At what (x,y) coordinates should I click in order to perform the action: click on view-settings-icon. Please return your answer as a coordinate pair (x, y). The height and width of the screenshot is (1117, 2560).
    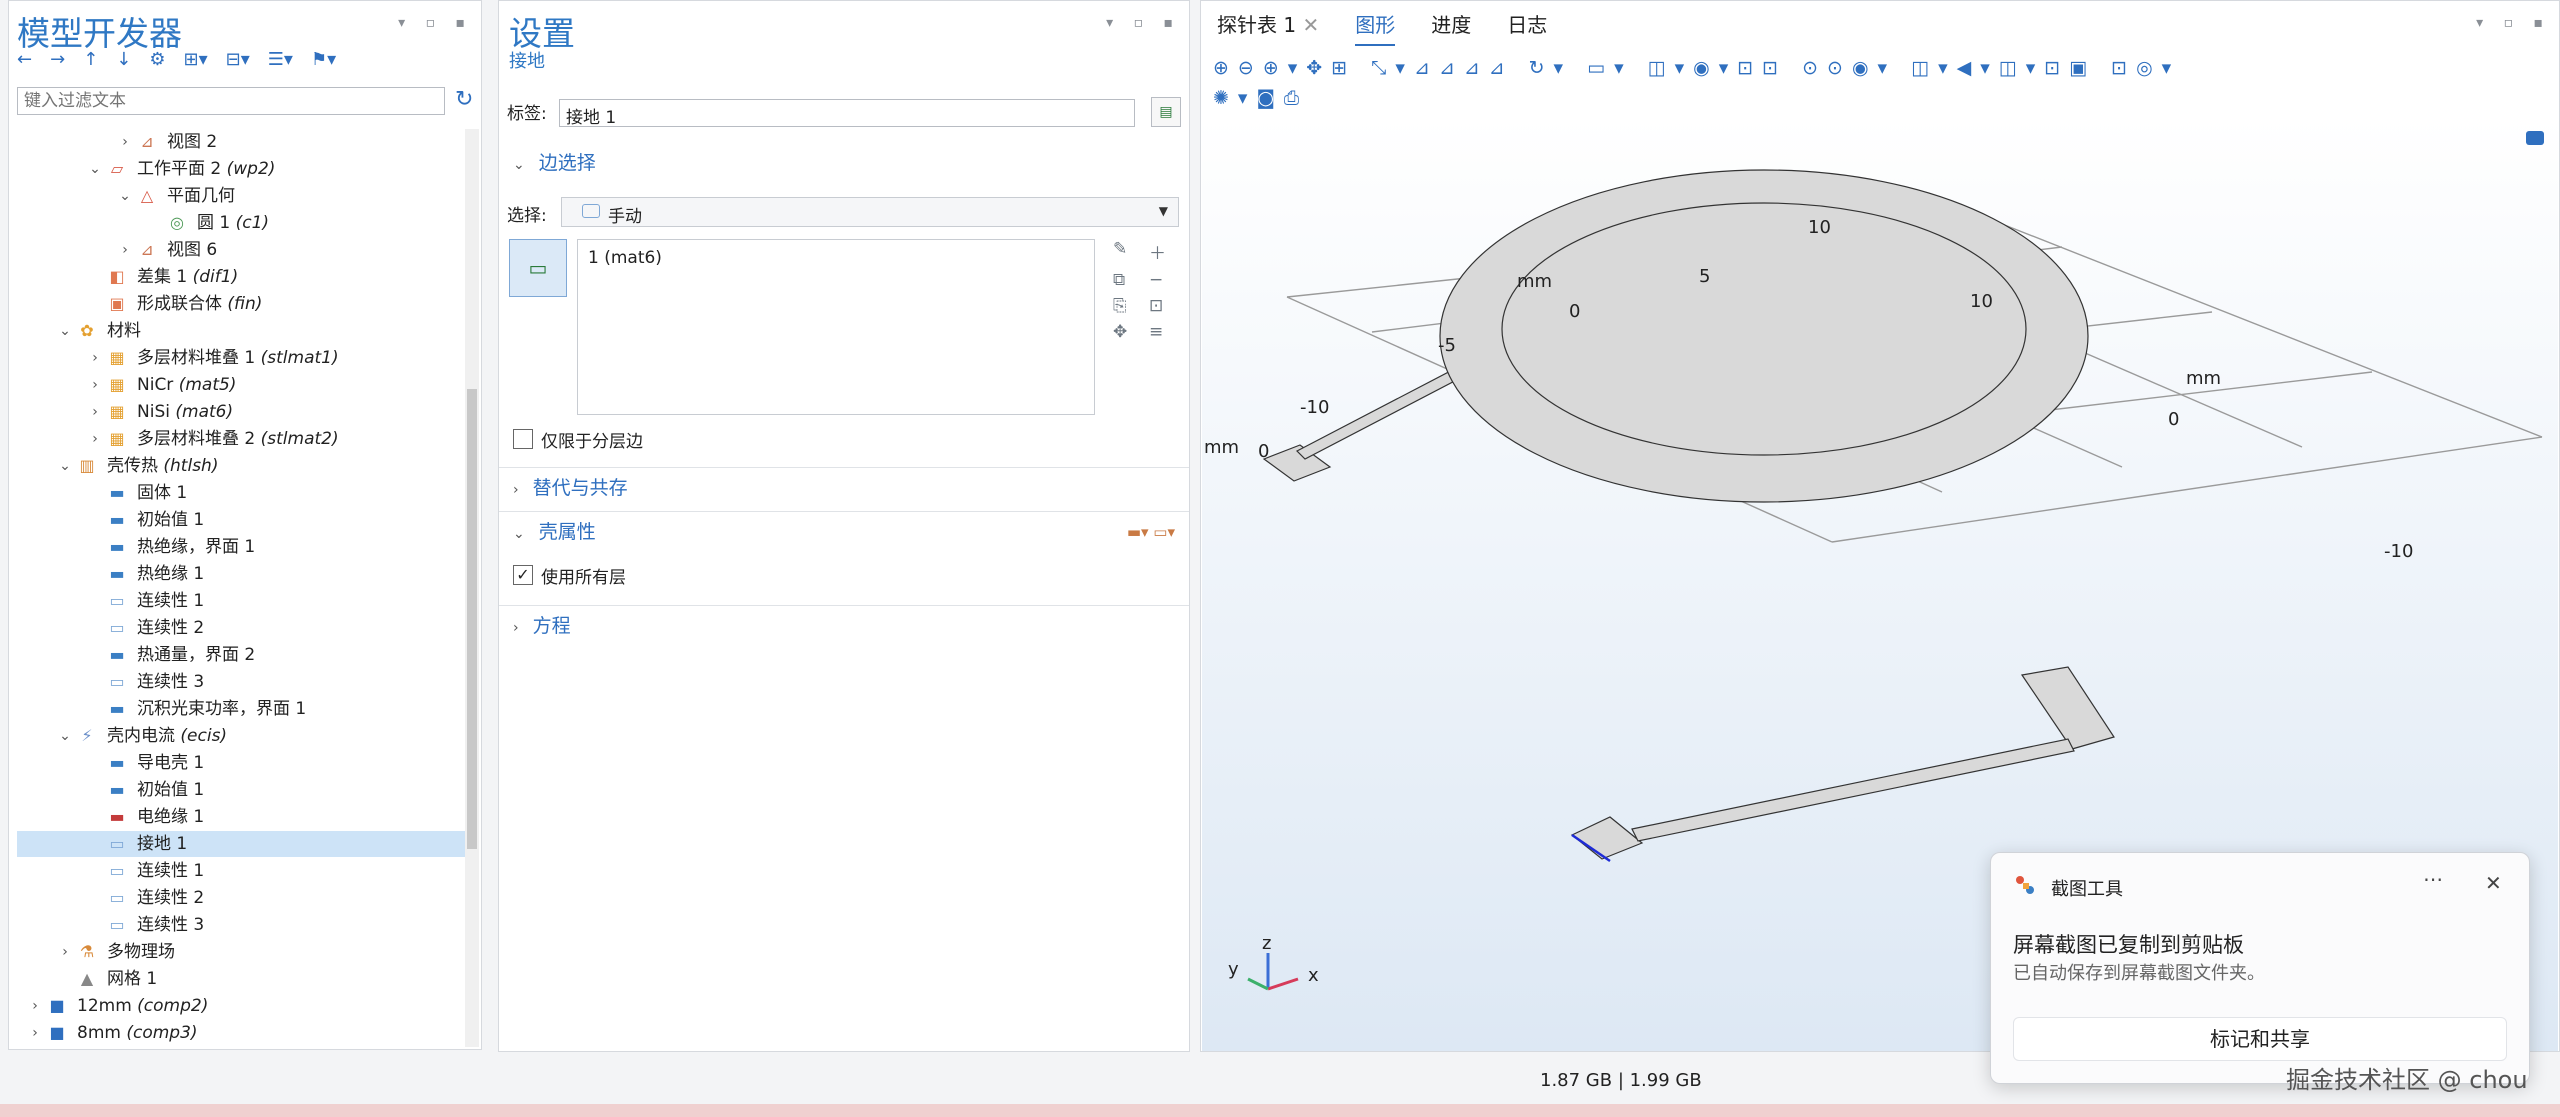
    Looking at the image, I should click on (2535, 138).